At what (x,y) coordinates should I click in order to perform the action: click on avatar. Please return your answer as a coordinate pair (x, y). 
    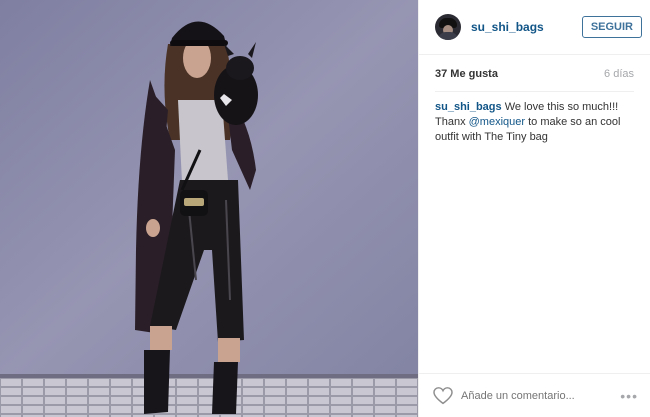
    Looking at the image, I should click on (448, 27).